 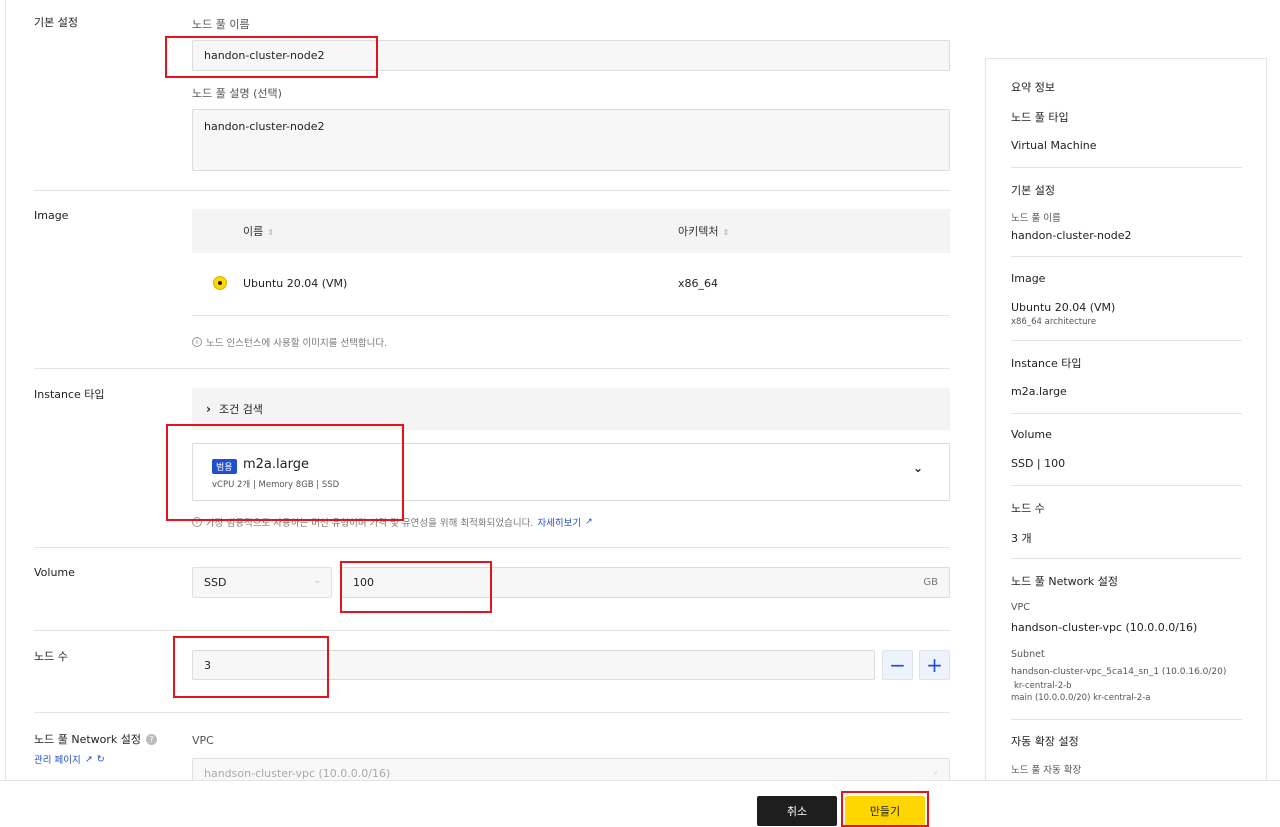 I want to click on summary-subnet-label: Subnet, so click(x=1028, y=654).